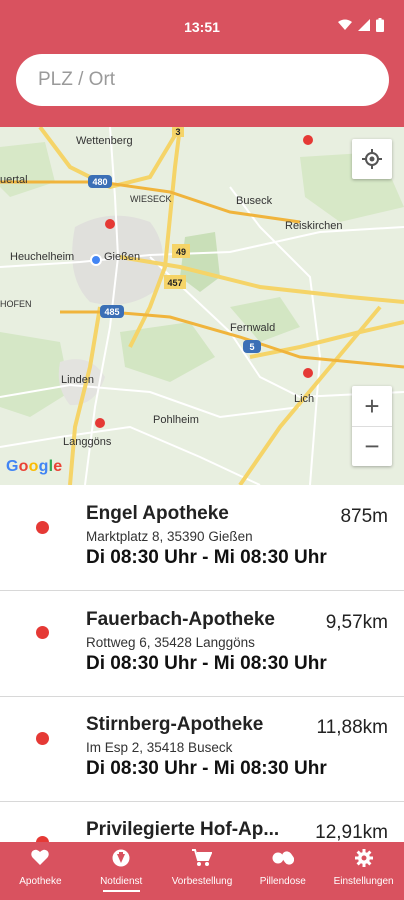 This screenshot has height=900, width=404. Describe the element at coordinates (282, 859) in the screenshot. I see `pill-icon` at that location.